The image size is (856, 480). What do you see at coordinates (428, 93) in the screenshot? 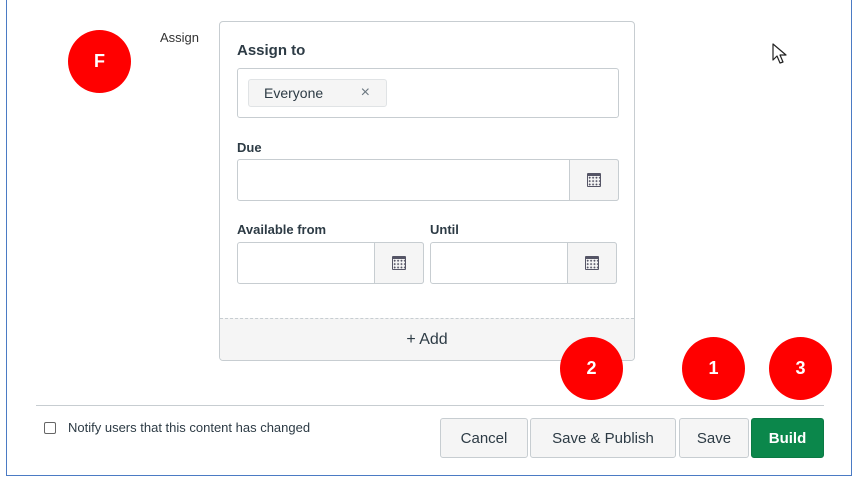
I see `assign-to-input: Everyone ×` at bounding box center [428, 93].